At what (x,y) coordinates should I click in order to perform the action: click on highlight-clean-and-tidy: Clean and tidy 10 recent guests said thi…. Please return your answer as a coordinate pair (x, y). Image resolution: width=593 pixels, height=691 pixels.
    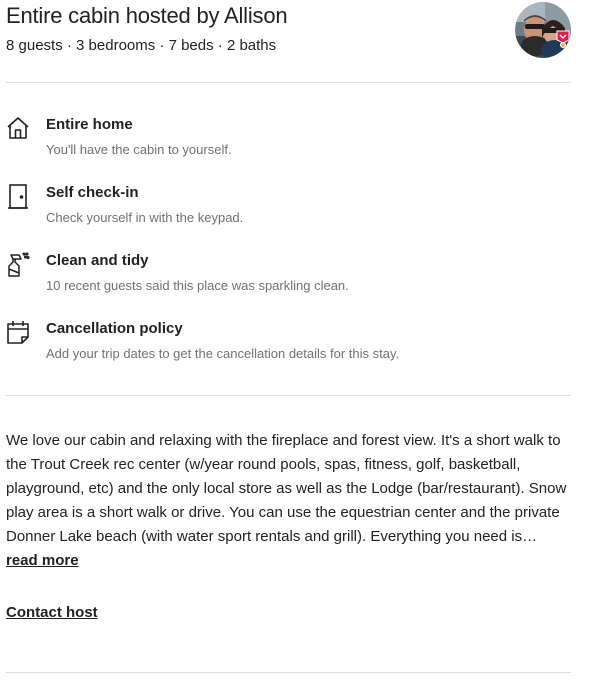
    Looking at the image, I should click on (288, 285).